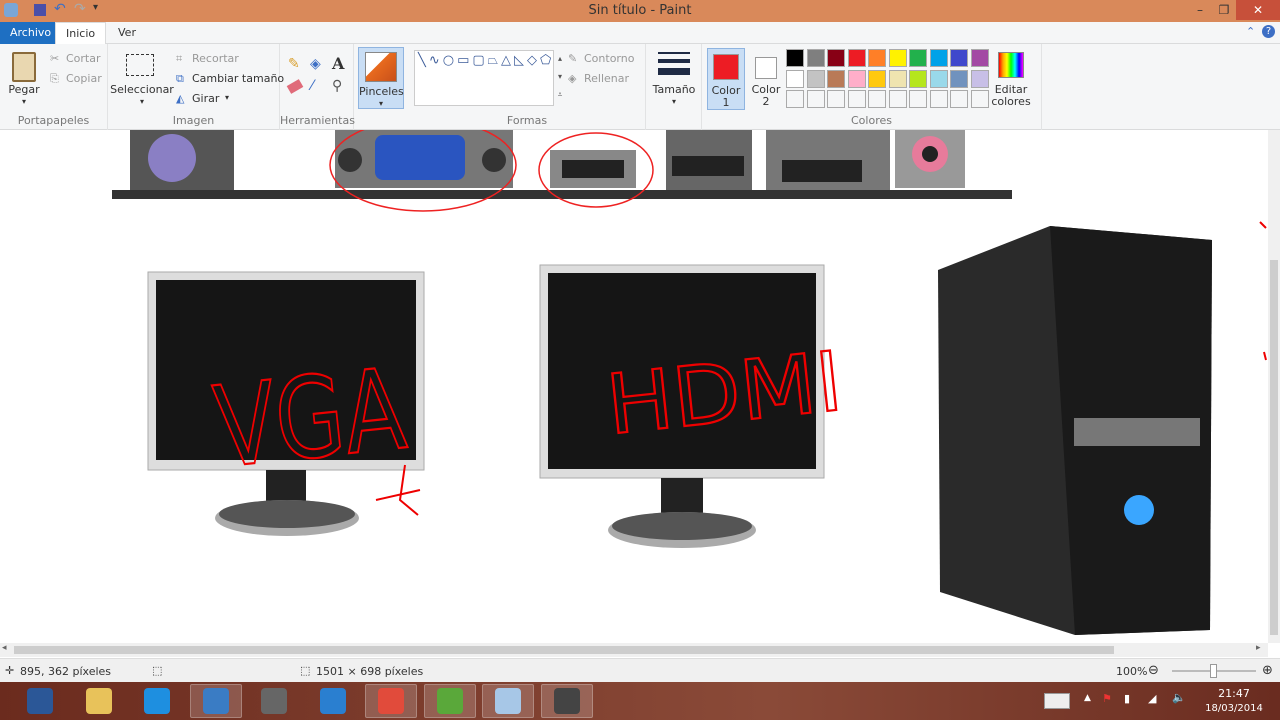  Describe the element at coordinates (31, 33) in the screenshot. I see `tab-archivo: Archivo` at that location.